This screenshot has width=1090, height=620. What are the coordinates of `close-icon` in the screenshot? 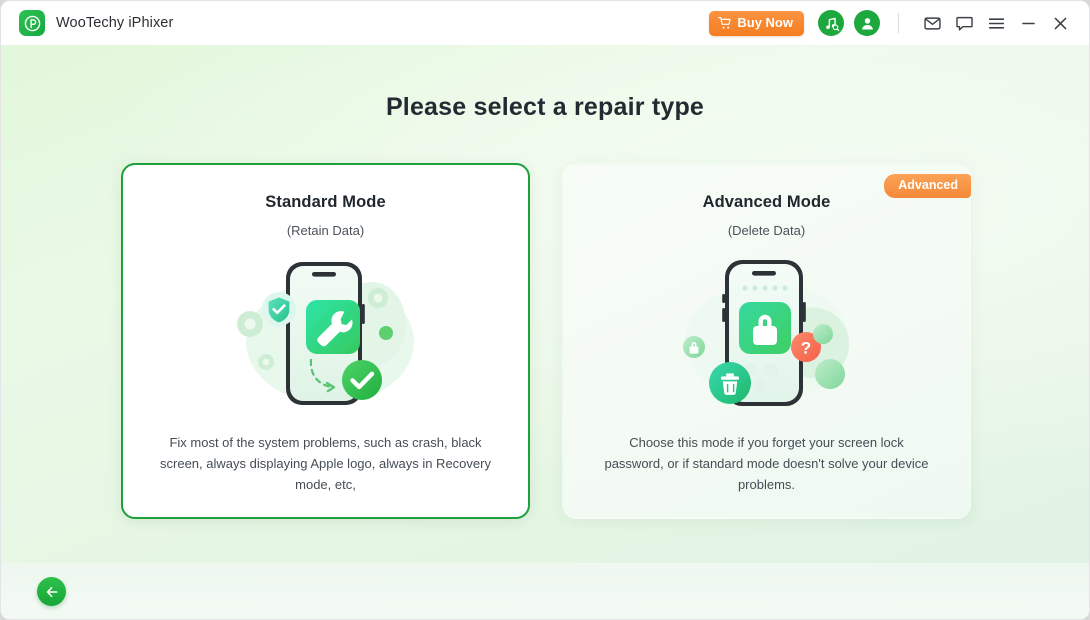 It's located at (1060, 23).